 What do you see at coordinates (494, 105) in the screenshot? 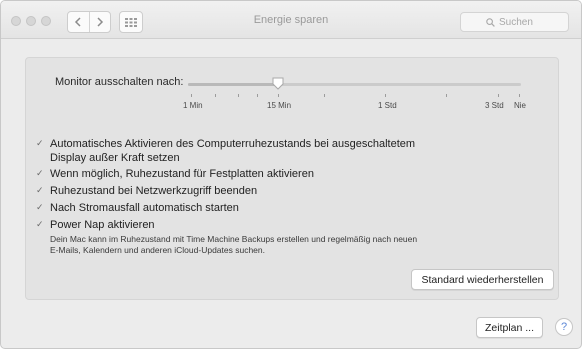
I see `tick-label-3-std: 3 Std` at bounding box center [494, 105].